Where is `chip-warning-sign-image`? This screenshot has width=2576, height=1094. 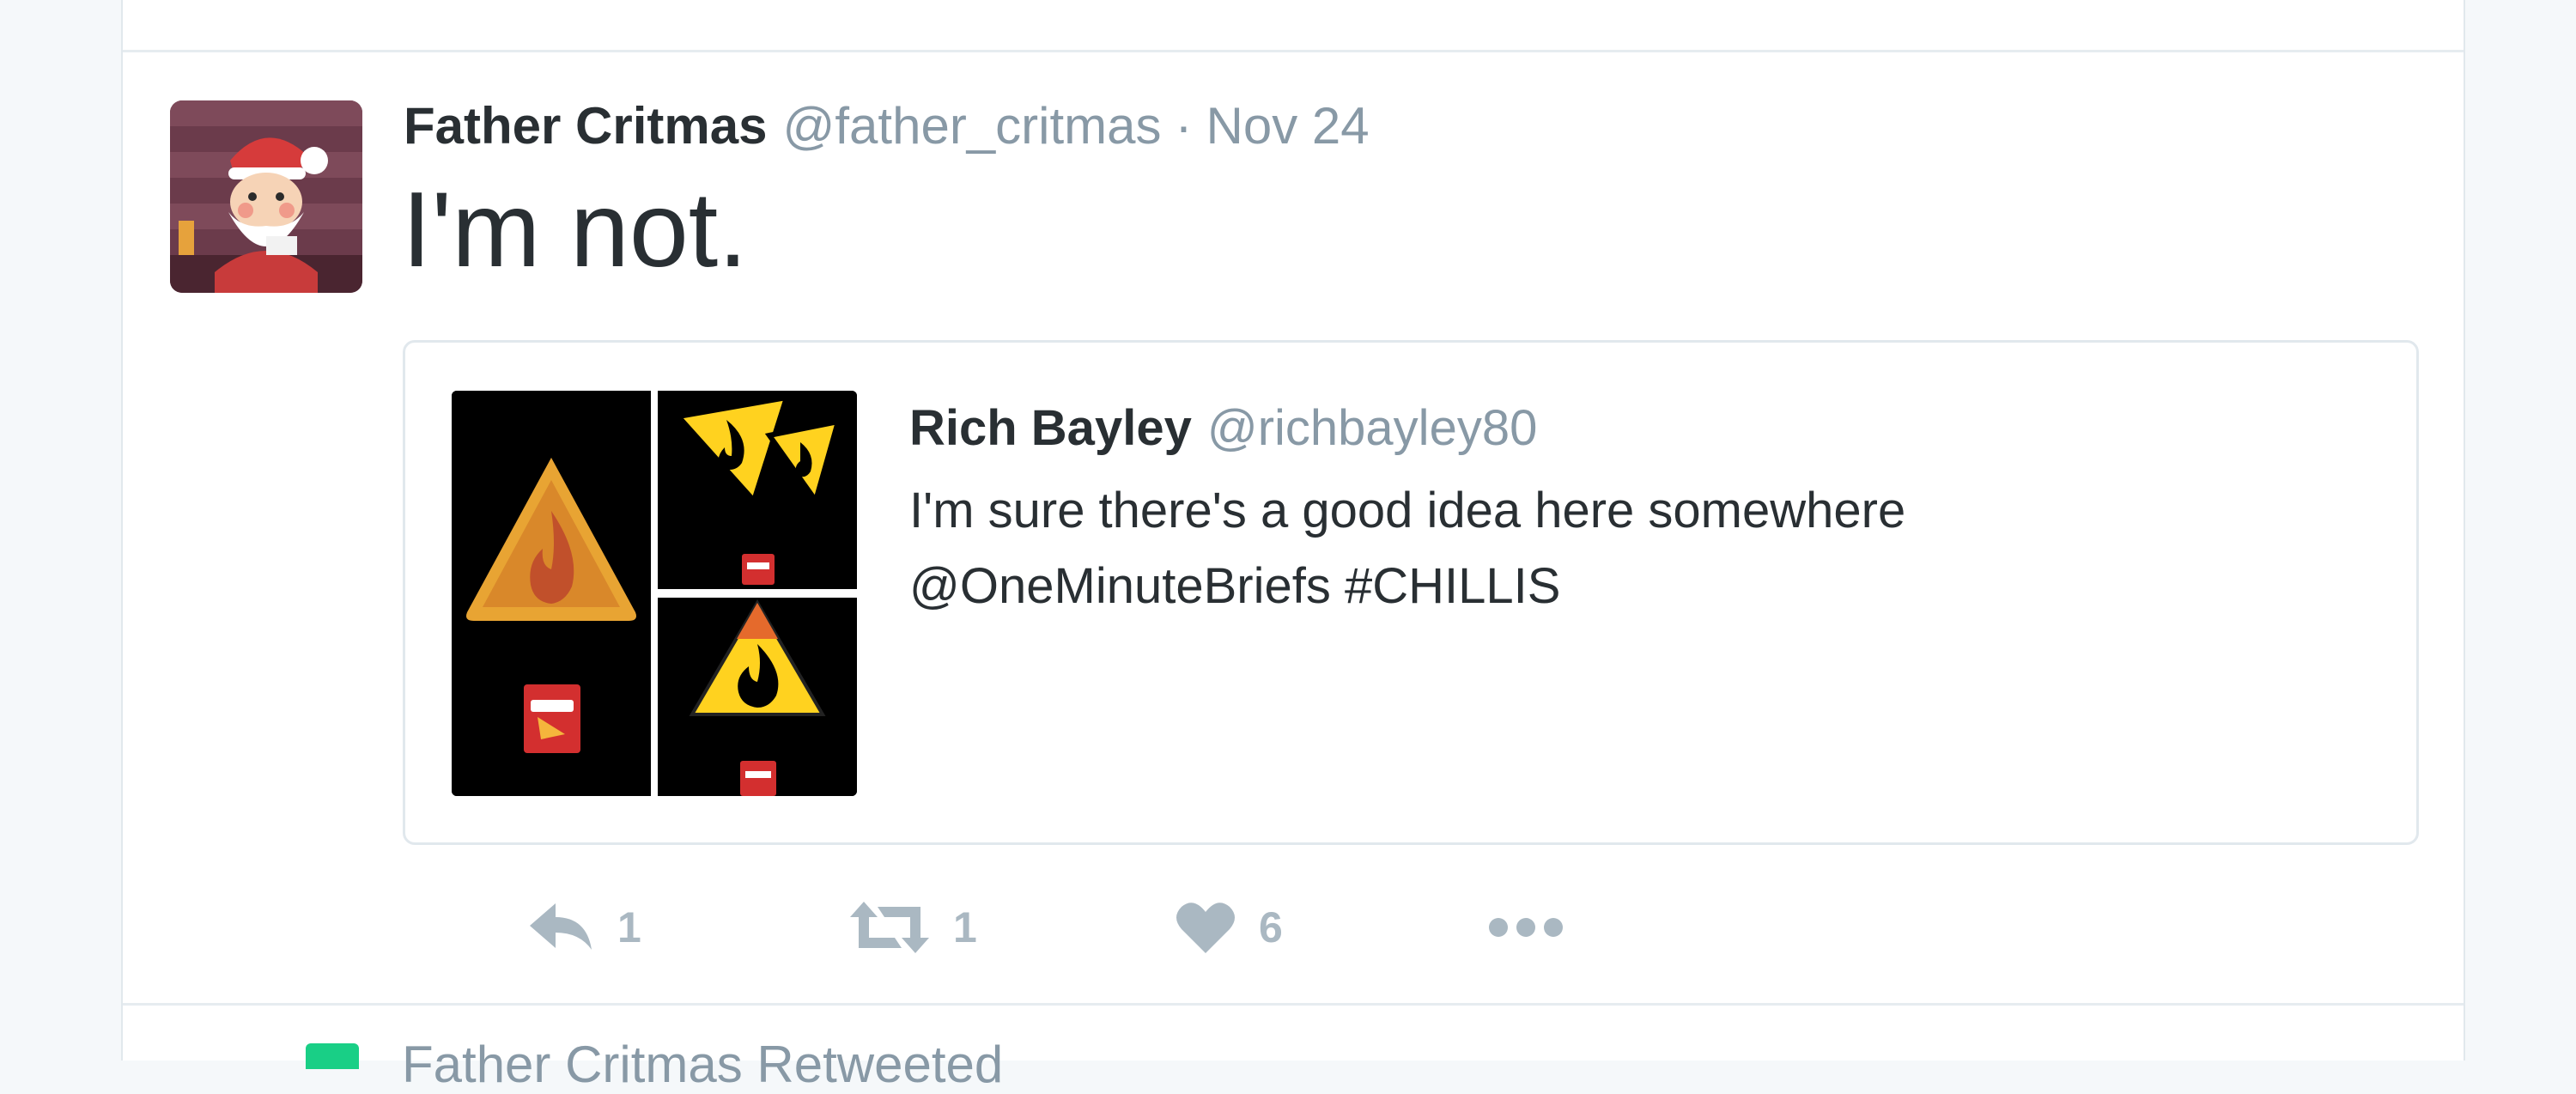
chip-warning-sign-image is located at coordinates (552, 593).